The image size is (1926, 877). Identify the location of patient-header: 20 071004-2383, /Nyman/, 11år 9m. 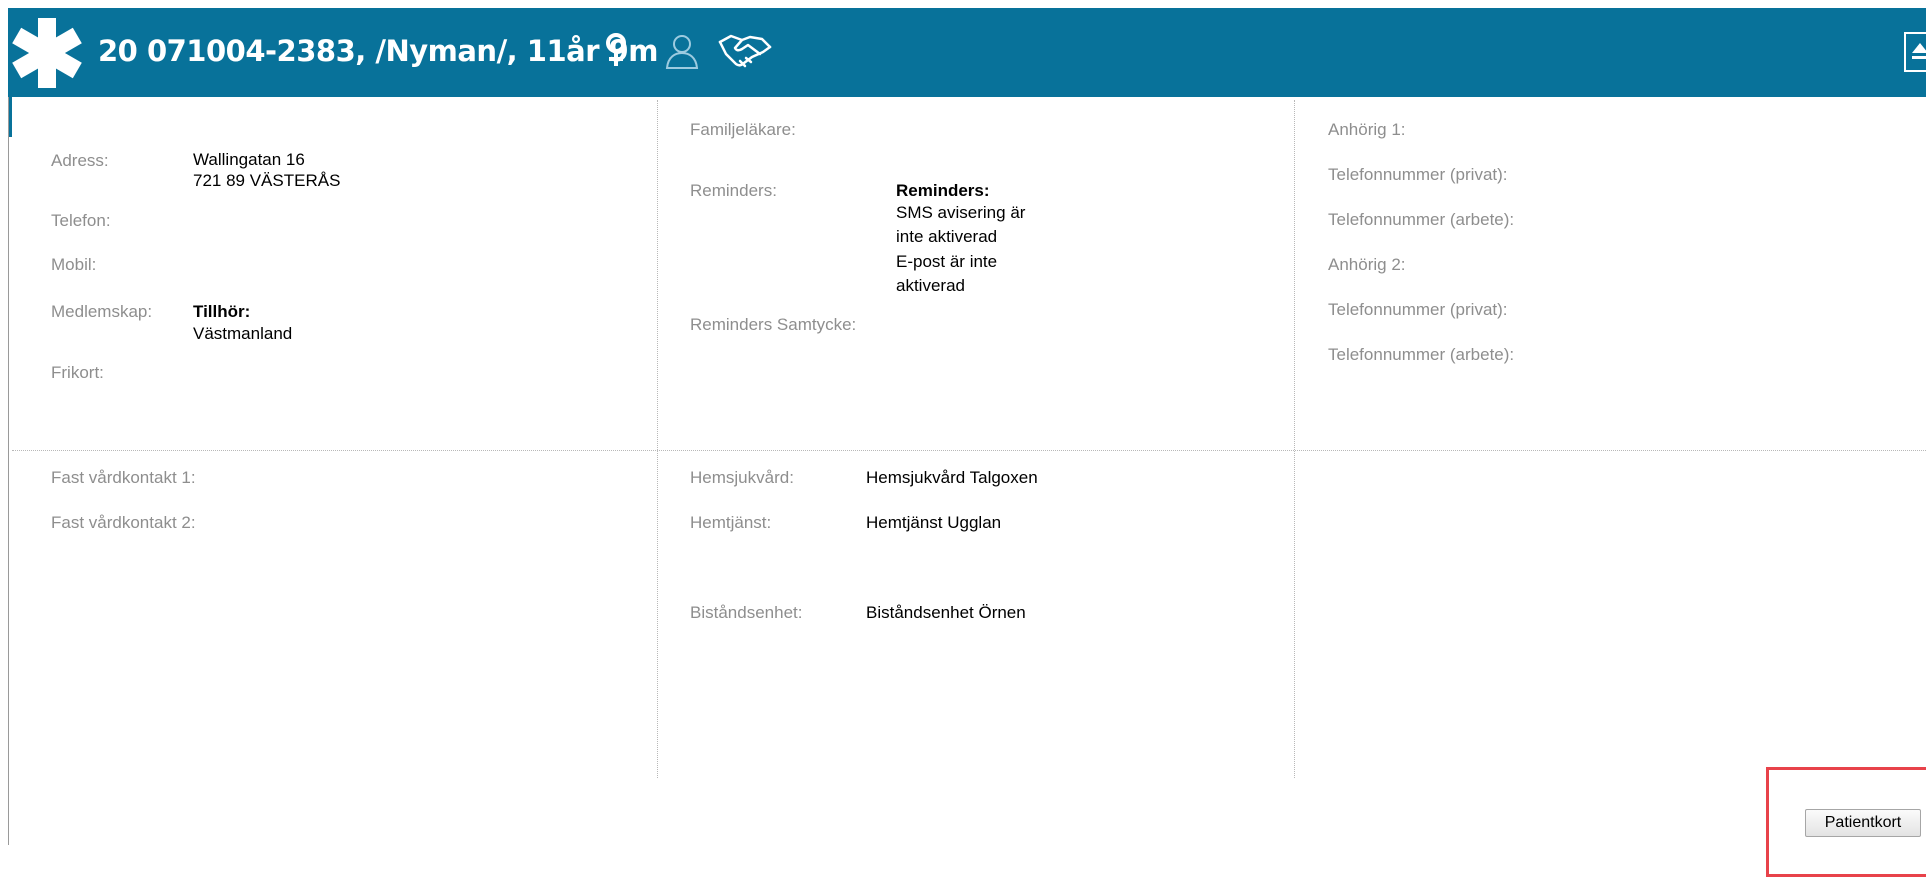
(967, 52).